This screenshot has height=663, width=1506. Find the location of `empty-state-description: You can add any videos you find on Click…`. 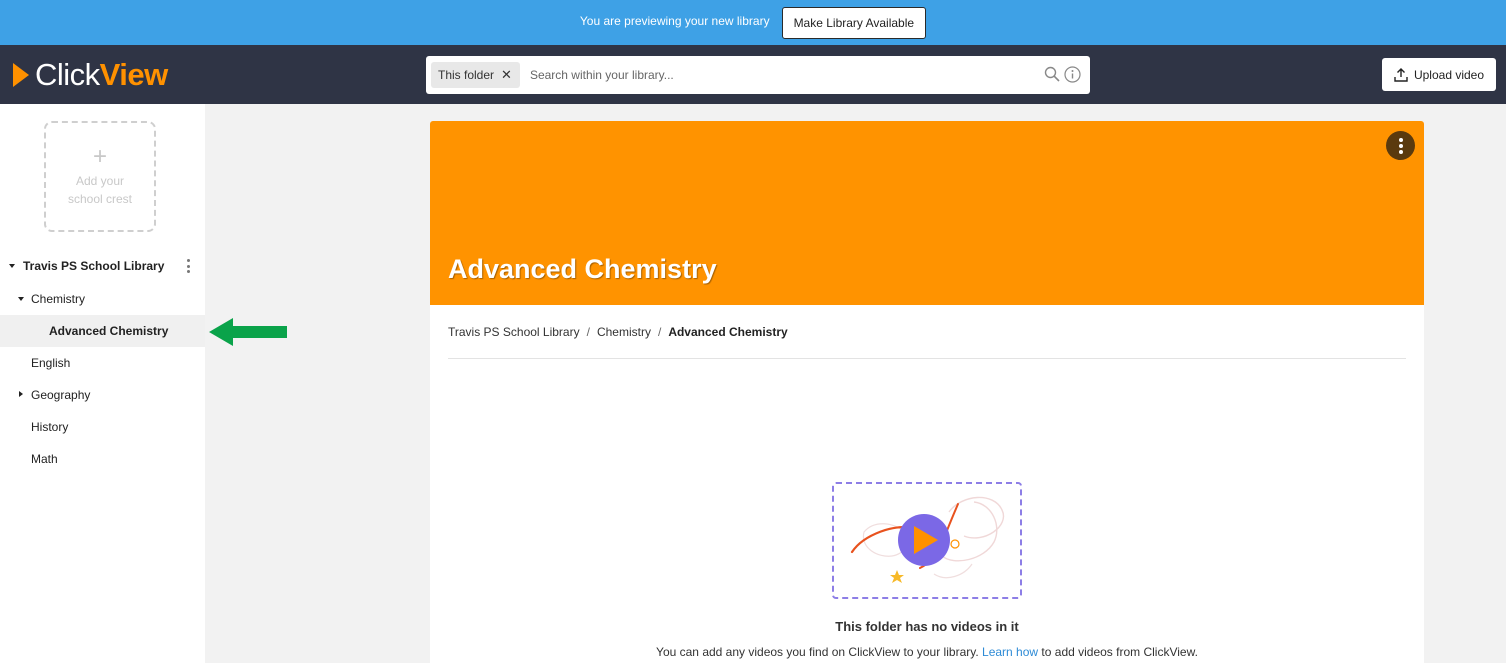

empty-state-description: You can add any videos you find on Click… is located at coordinates (927, 652).